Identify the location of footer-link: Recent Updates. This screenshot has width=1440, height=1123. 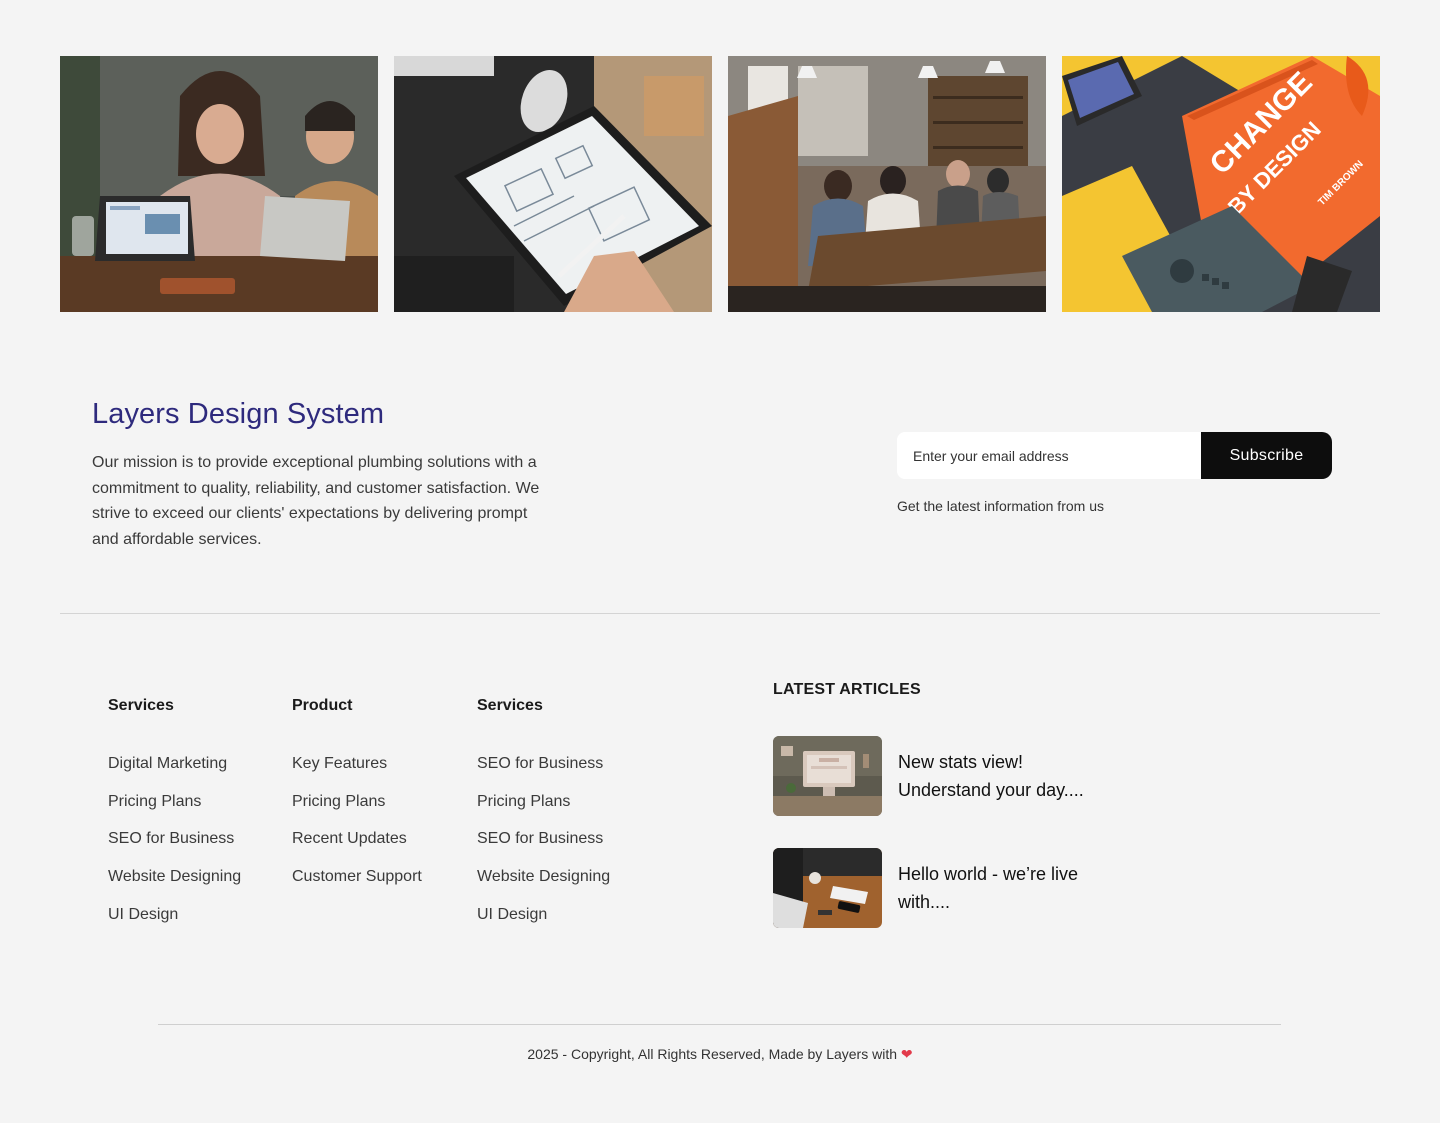
(357, 846).